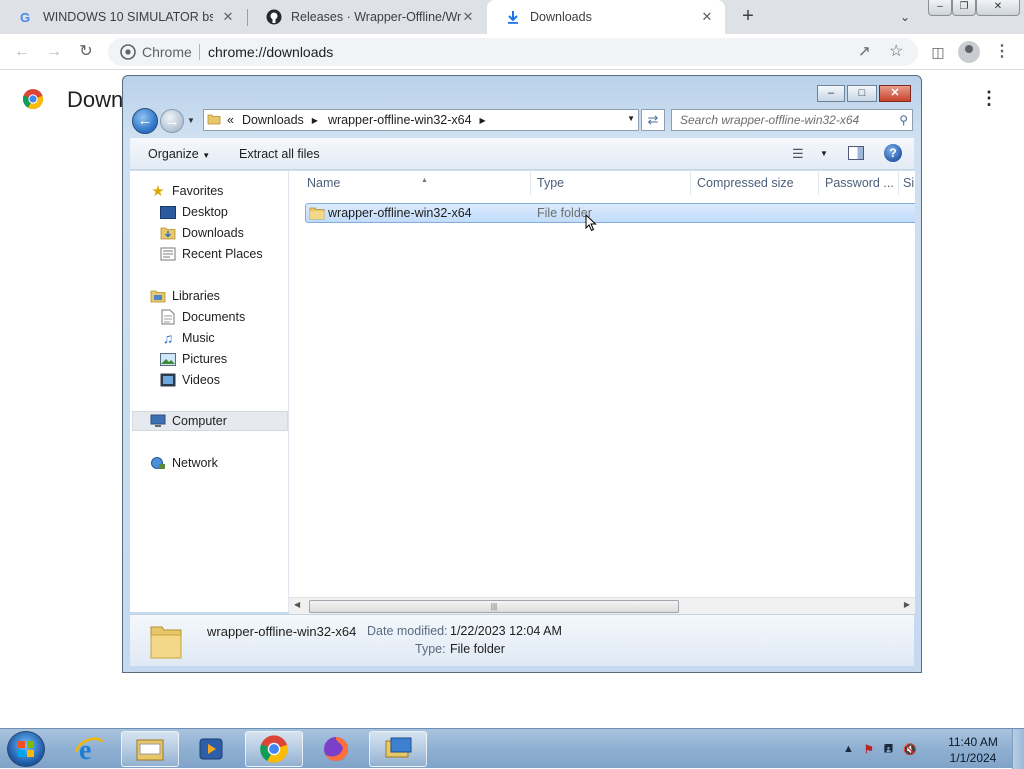 Image resolution: width=1024 pixels, height=769 pixels. I want to click on site-chip-label: Chrome, so click(167, 52).